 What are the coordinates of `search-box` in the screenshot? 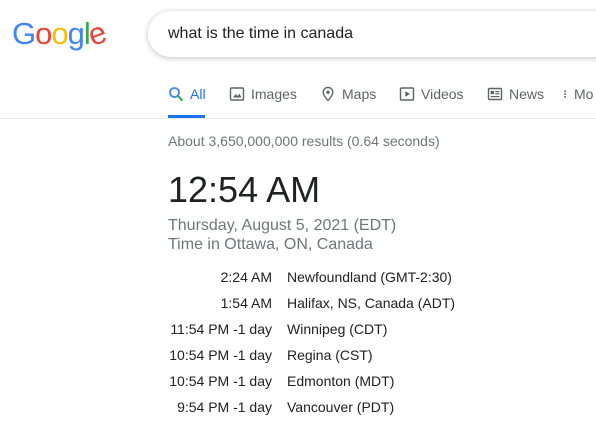 It's located at (372, 34).